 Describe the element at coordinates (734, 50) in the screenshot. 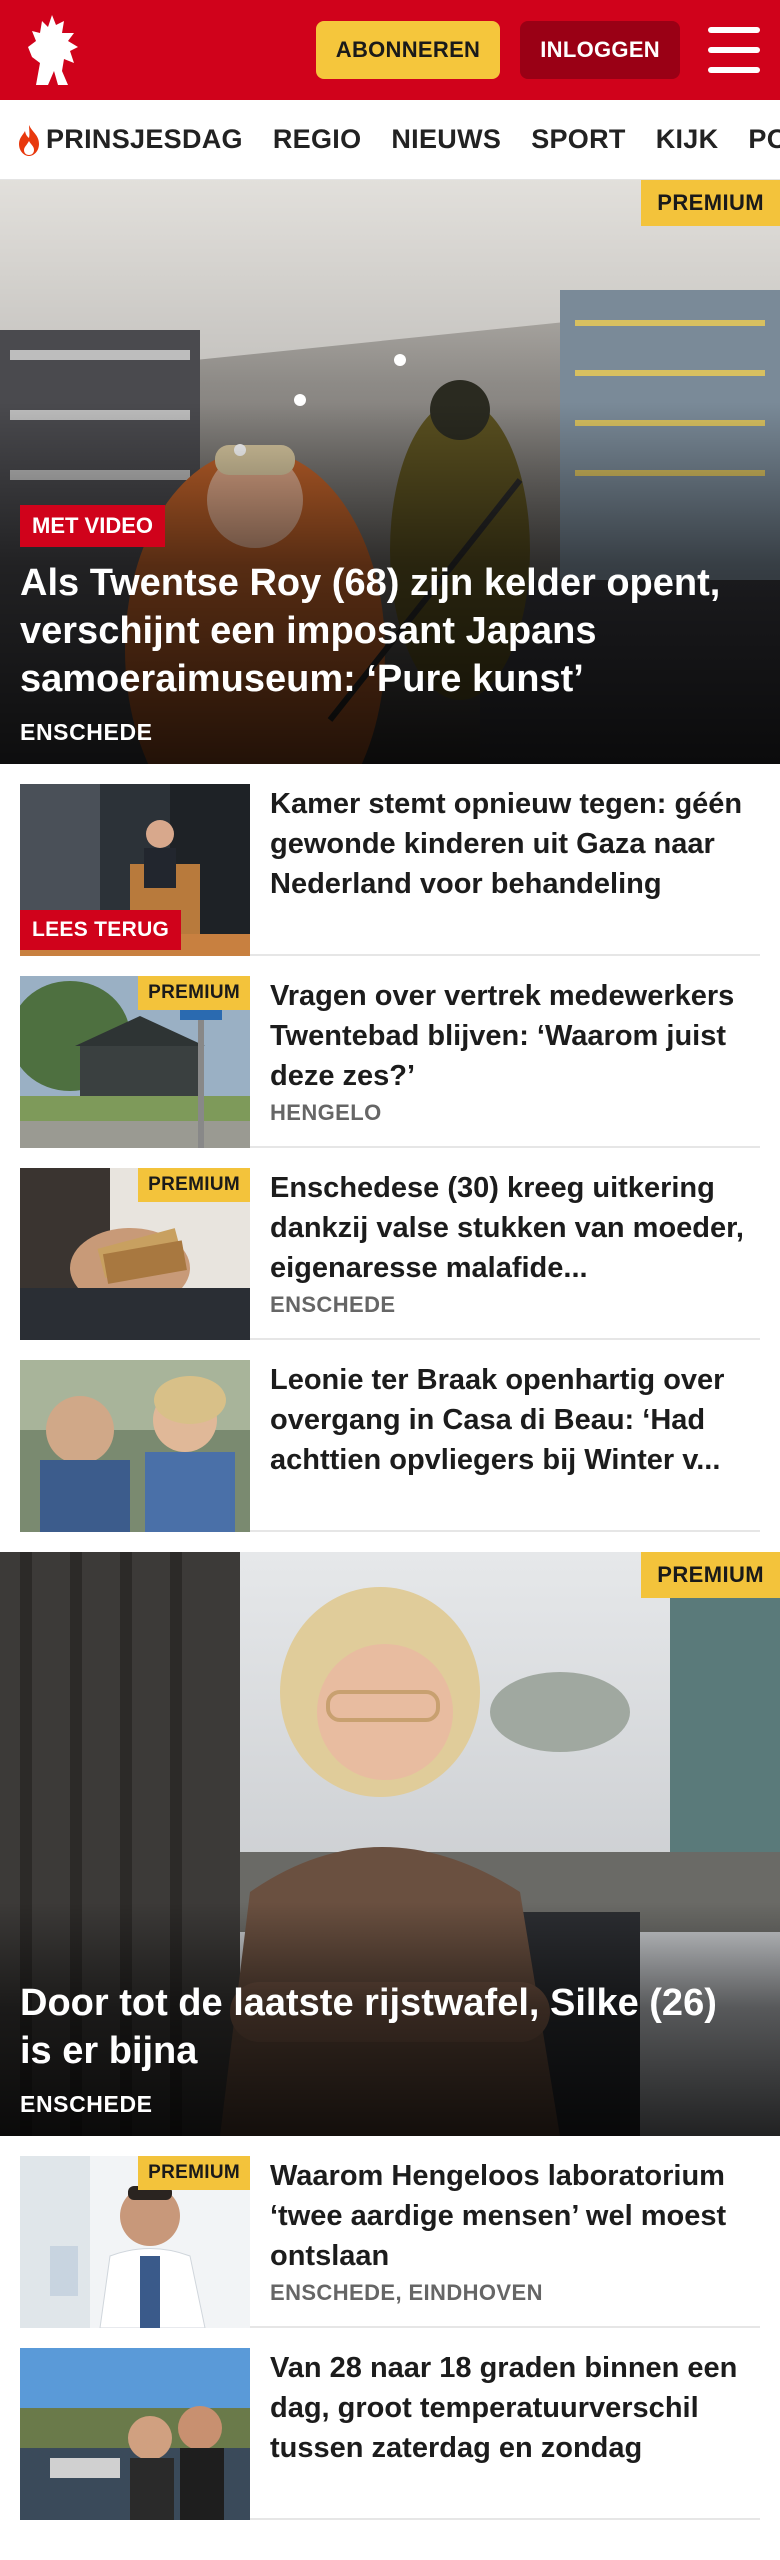

I see `hamburger-menu-icon` at that location.